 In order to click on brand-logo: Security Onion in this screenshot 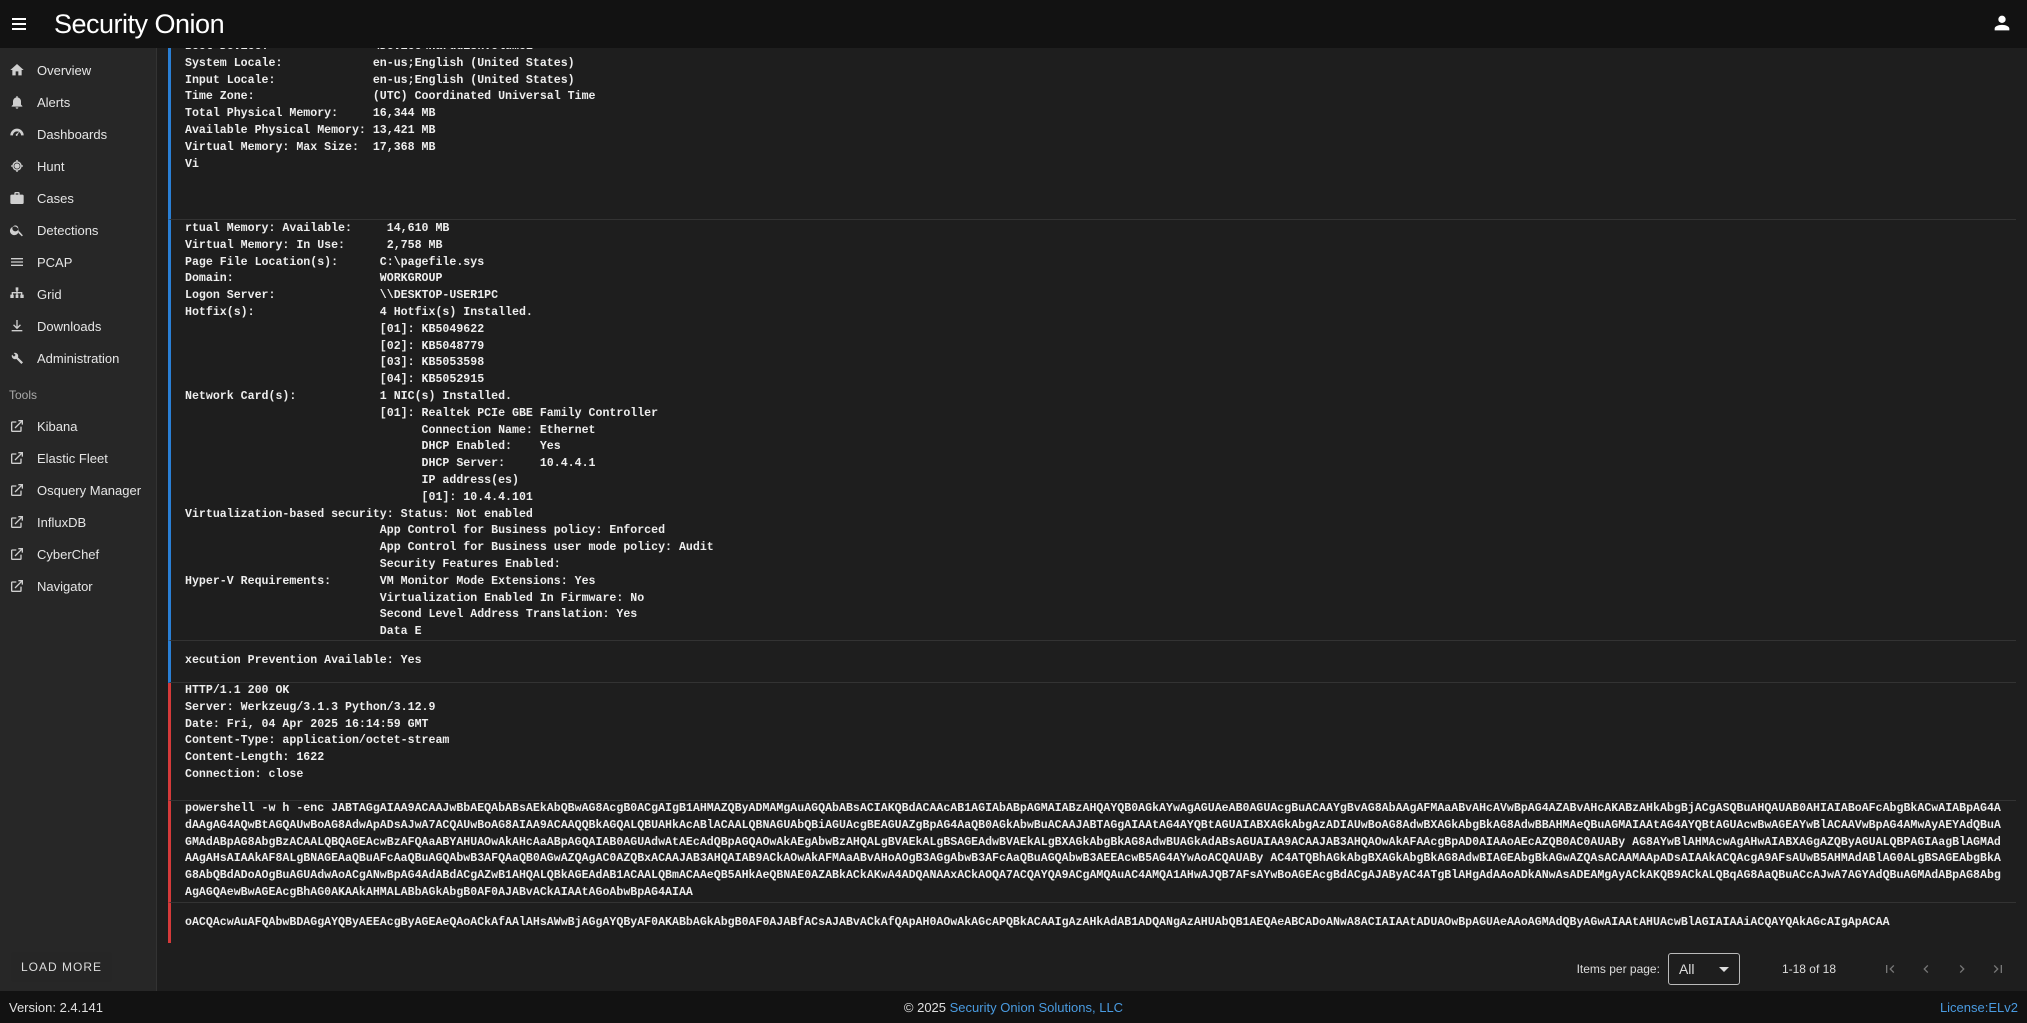, I will do `click(139, 24)`.